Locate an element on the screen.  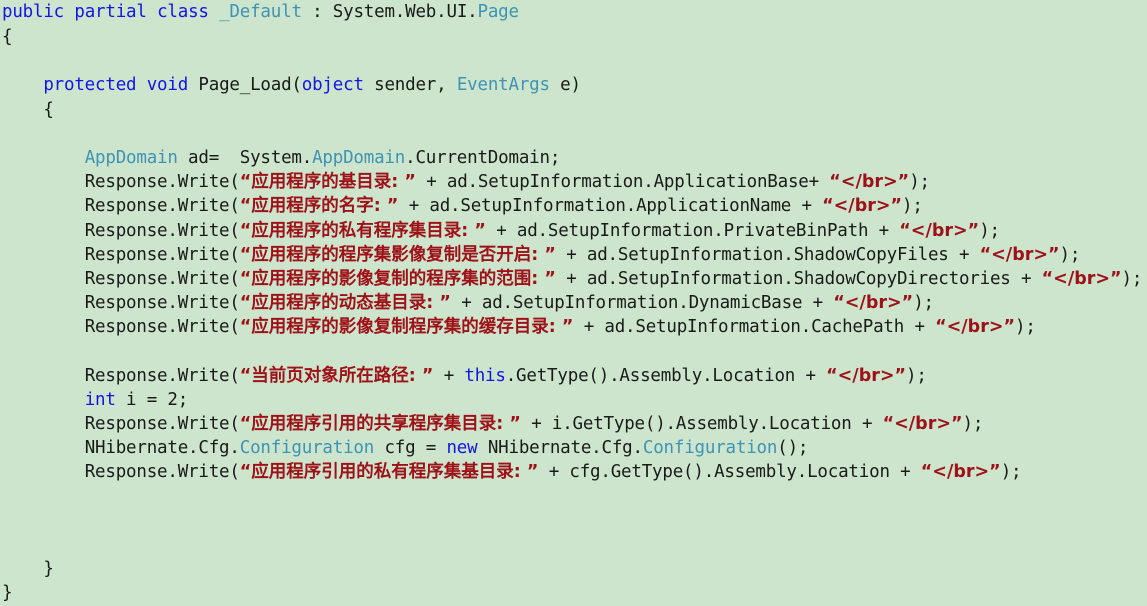
line-class-close-brace: } is located at coordinates (573, 593).